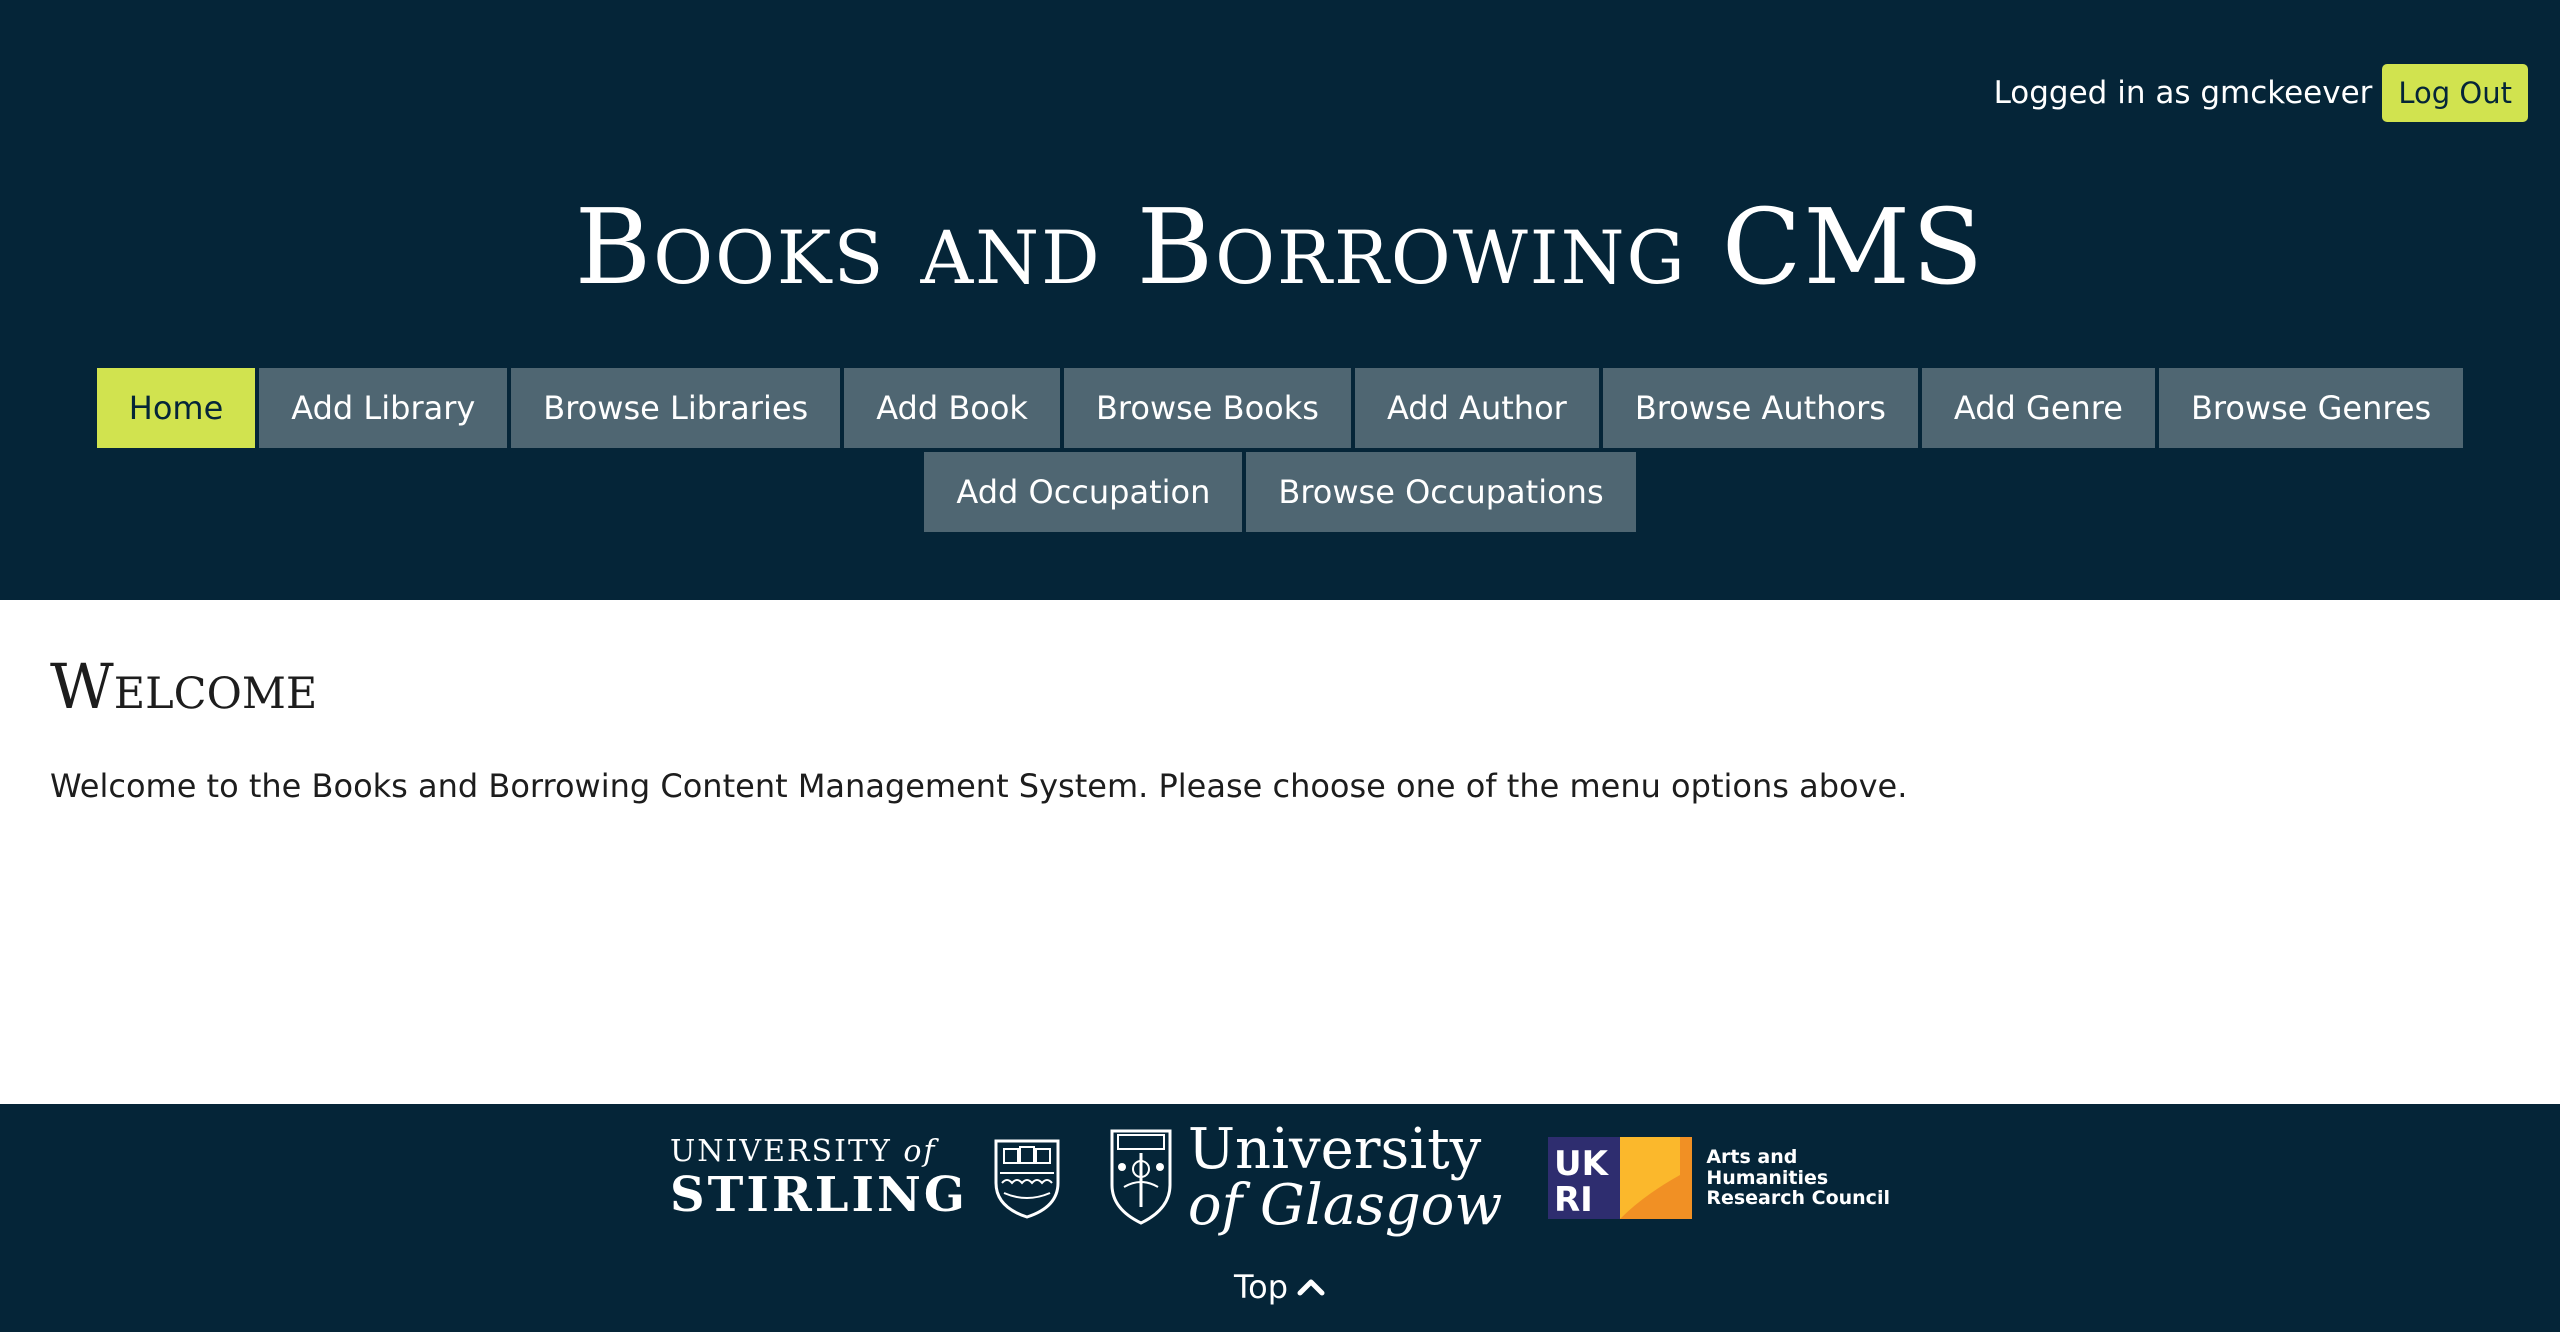 The width and height of the screenshot is (2560, 1332). I want to click on stirling-crest-icon, so click(1027, 1179).